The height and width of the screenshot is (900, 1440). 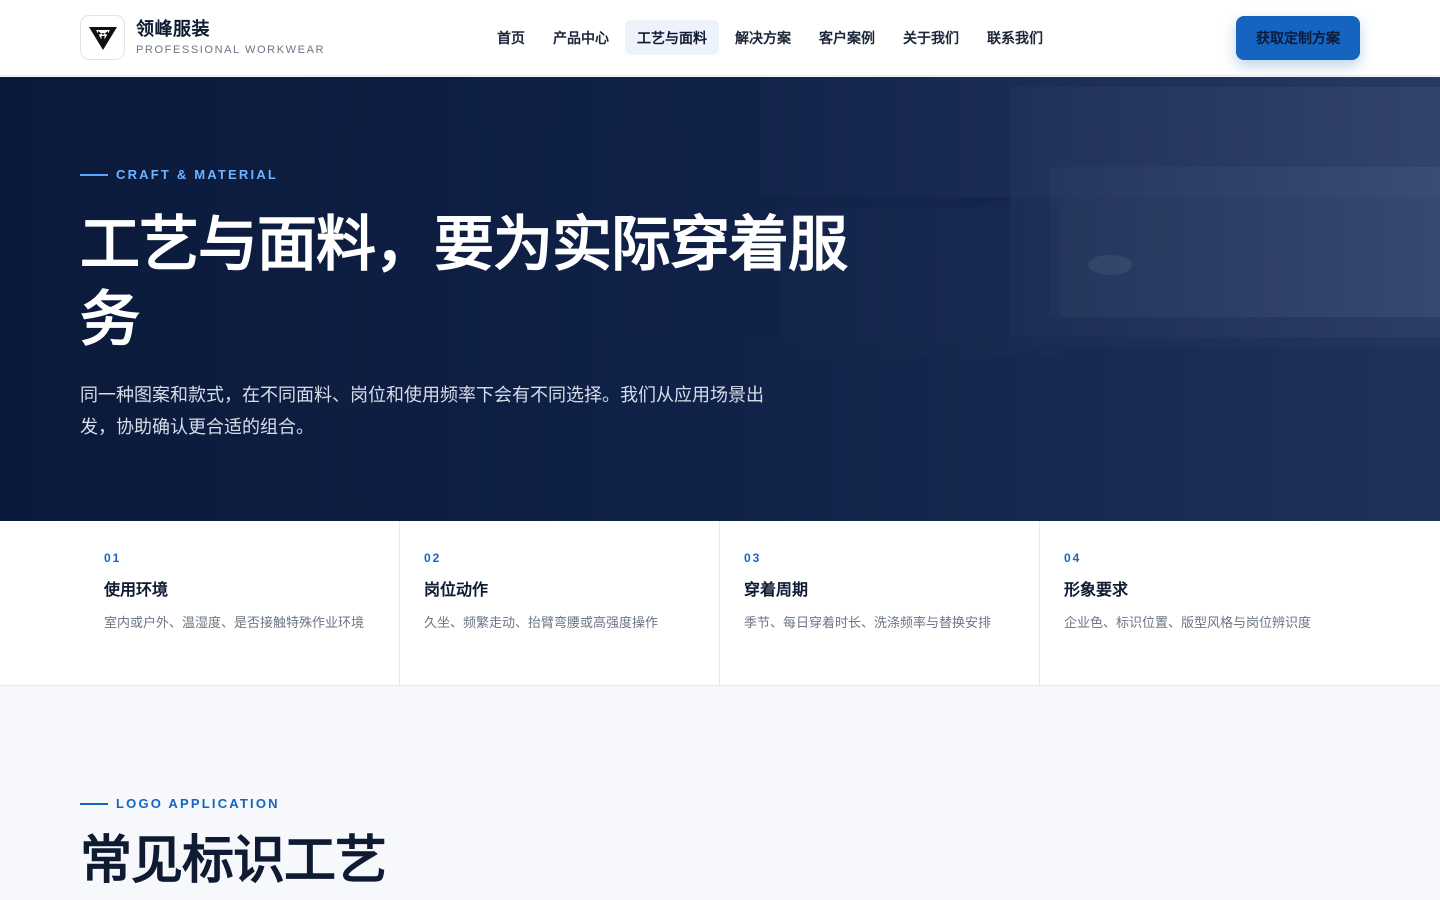 I want to click on feature-description: 企业色、标识位置、版型风格与岗位辨识度, so click(x=1188, y=622).